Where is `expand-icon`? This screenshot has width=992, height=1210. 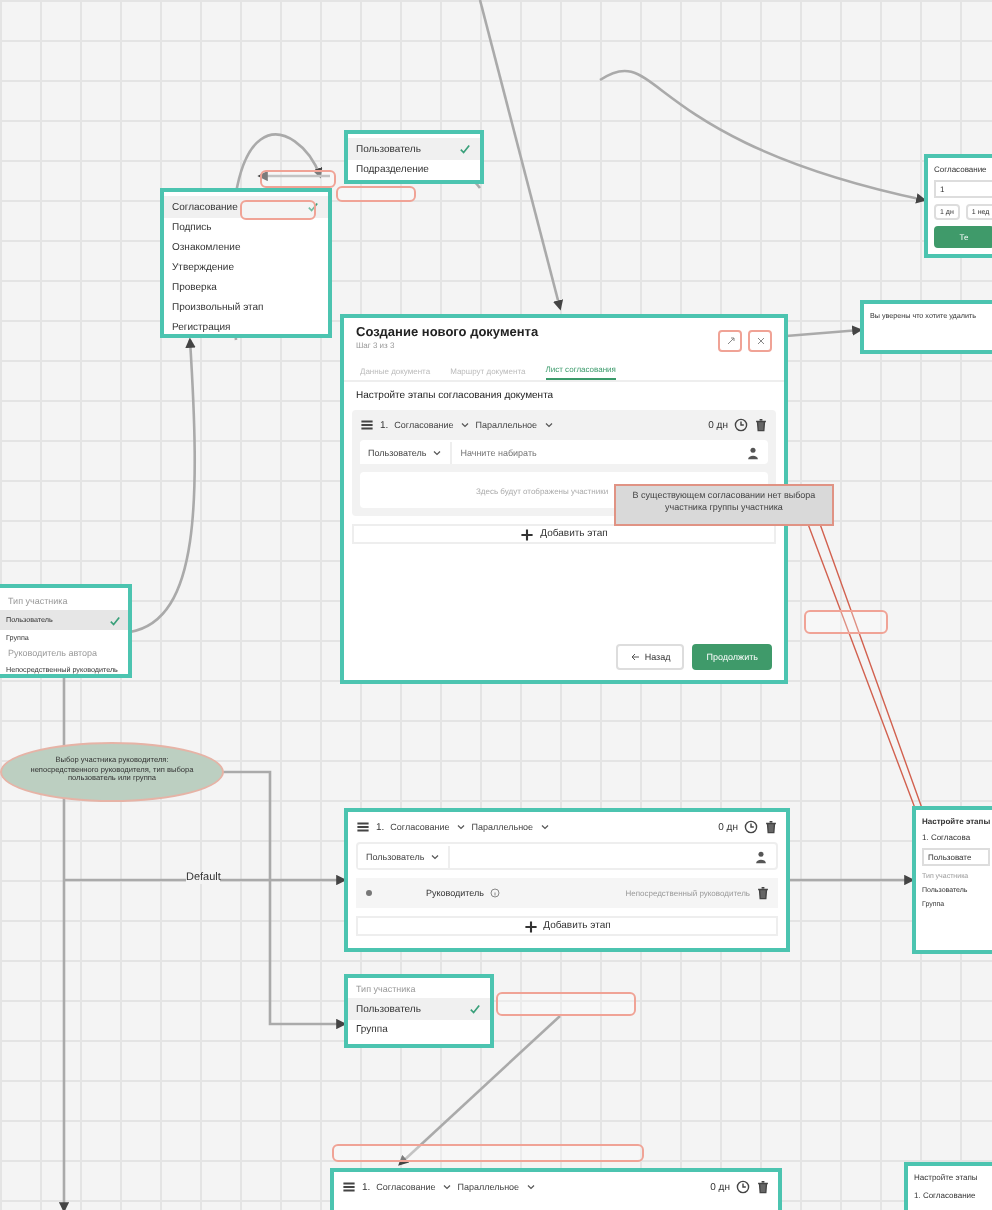 expand-icon is located at coordinates (730, 341).